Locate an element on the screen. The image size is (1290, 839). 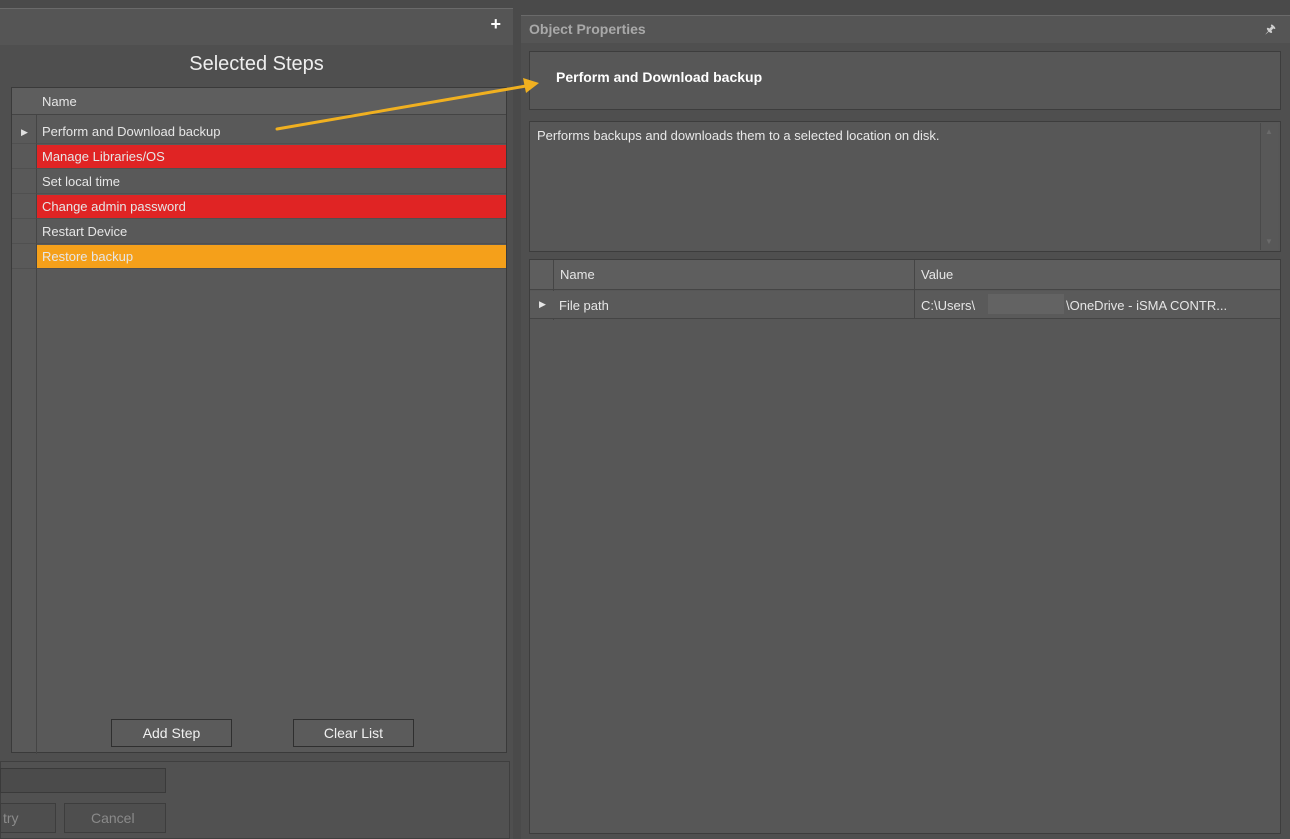
step-name: Restore backup is located at coordinates (271, 257).